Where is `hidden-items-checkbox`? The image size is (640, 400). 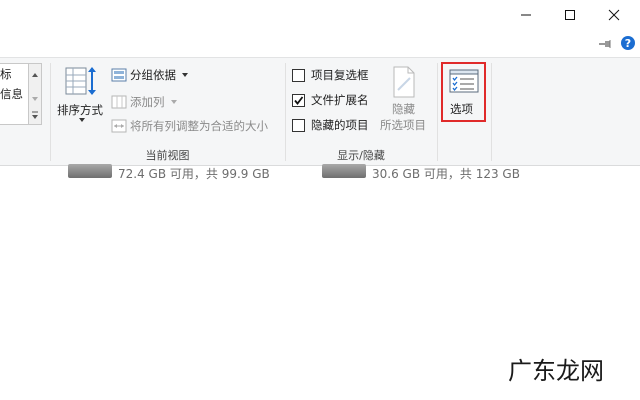
hidden-items-checkbox is located at coordinates (298, 125).